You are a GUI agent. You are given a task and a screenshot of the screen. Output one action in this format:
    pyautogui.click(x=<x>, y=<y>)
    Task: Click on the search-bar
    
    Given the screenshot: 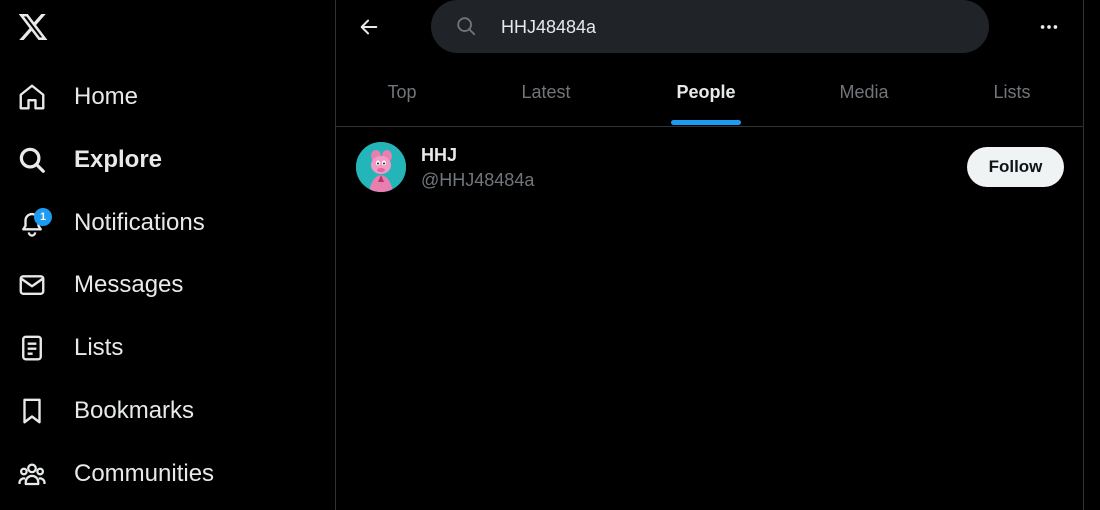 What is the action you would take?
    pyautogui.click(x=710, y=26)
    